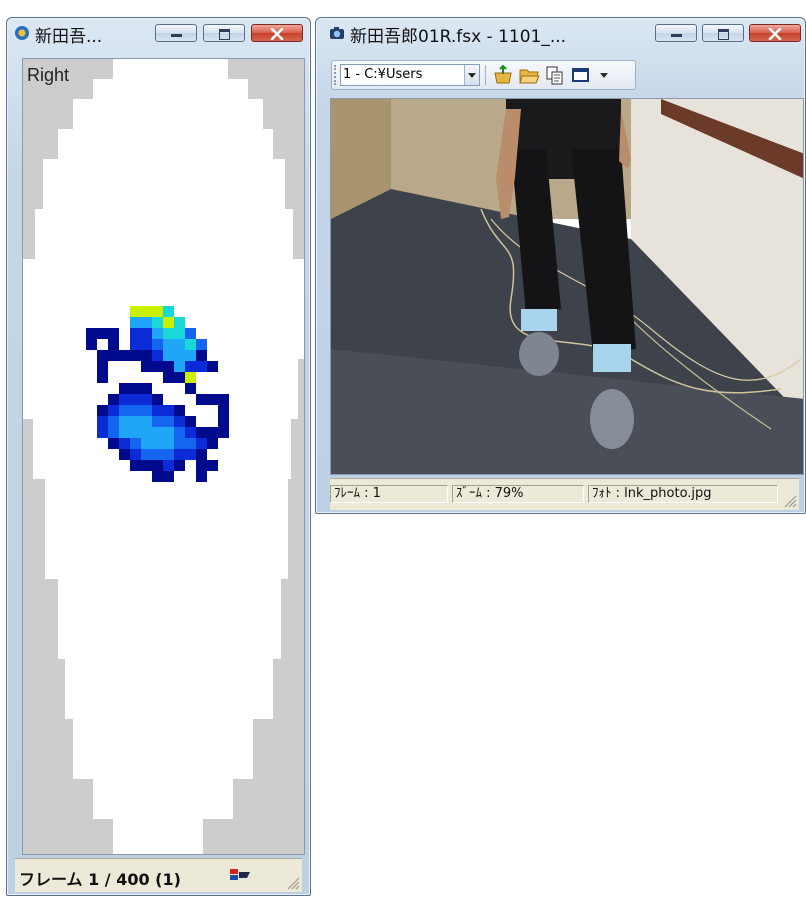 This screenshot has width=806, height=899. I want to click on maximize-icon, so click(224, 34).